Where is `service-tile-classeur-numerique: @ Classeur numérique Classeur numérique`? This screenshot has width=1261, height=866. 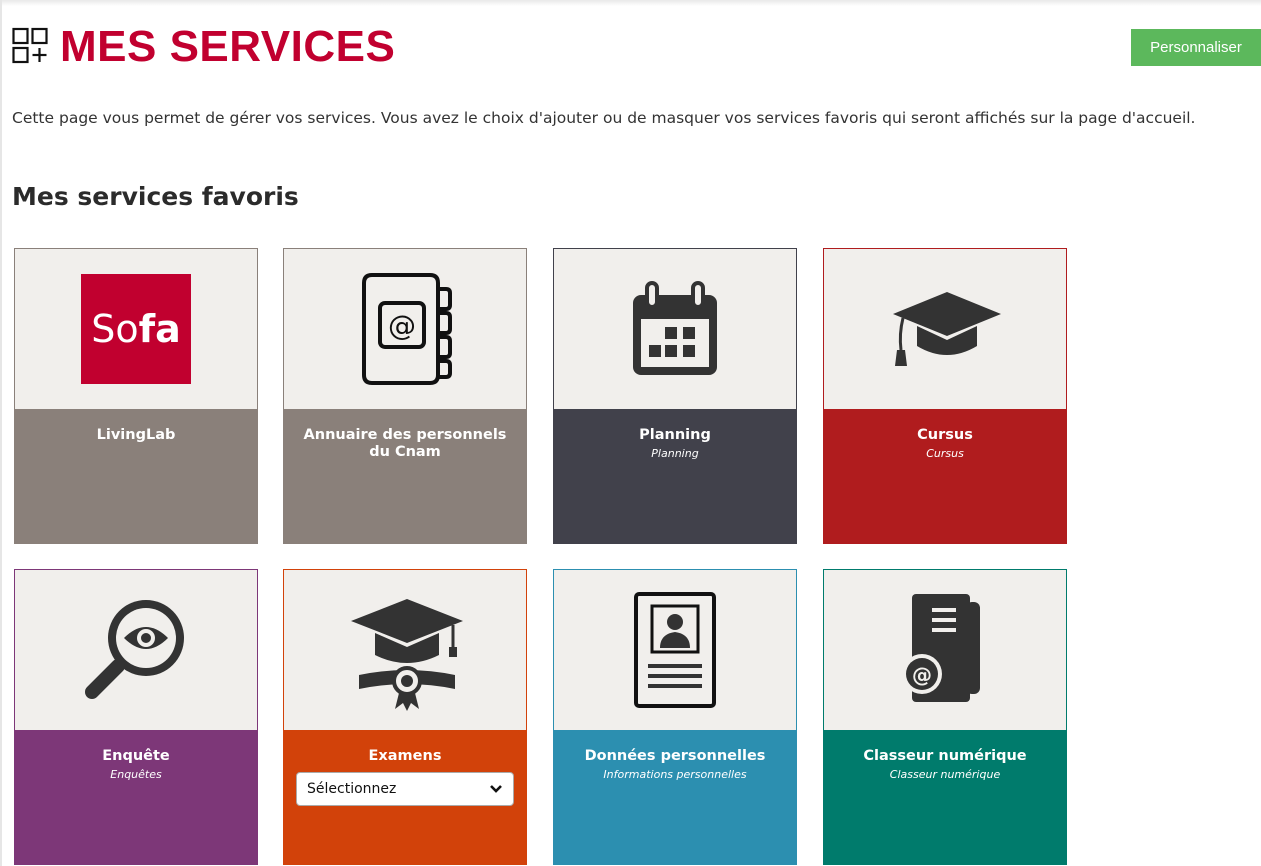
service-tile-classeur-numerique: @ Classeur numérique Classeur numérique is located at coordinates (945, 717).